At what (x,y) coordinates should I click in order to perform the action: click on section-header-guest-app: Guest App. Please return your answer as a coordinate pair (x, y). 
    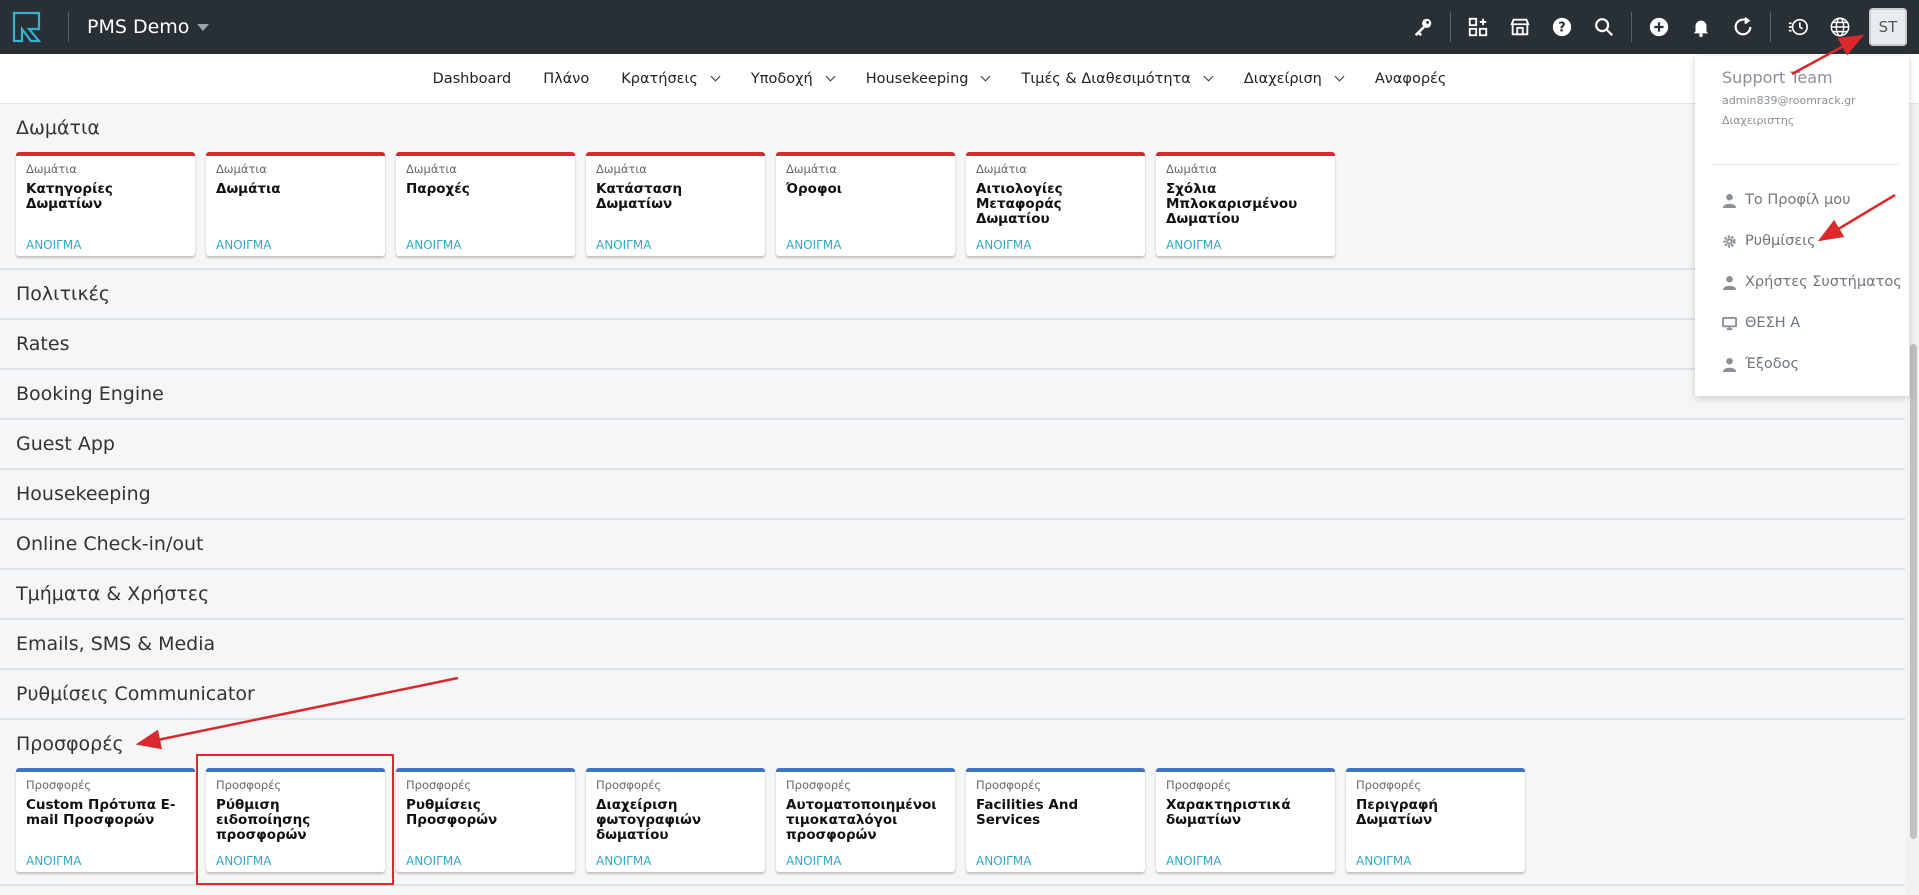
    Looking at the image, I should click on (952, 444).